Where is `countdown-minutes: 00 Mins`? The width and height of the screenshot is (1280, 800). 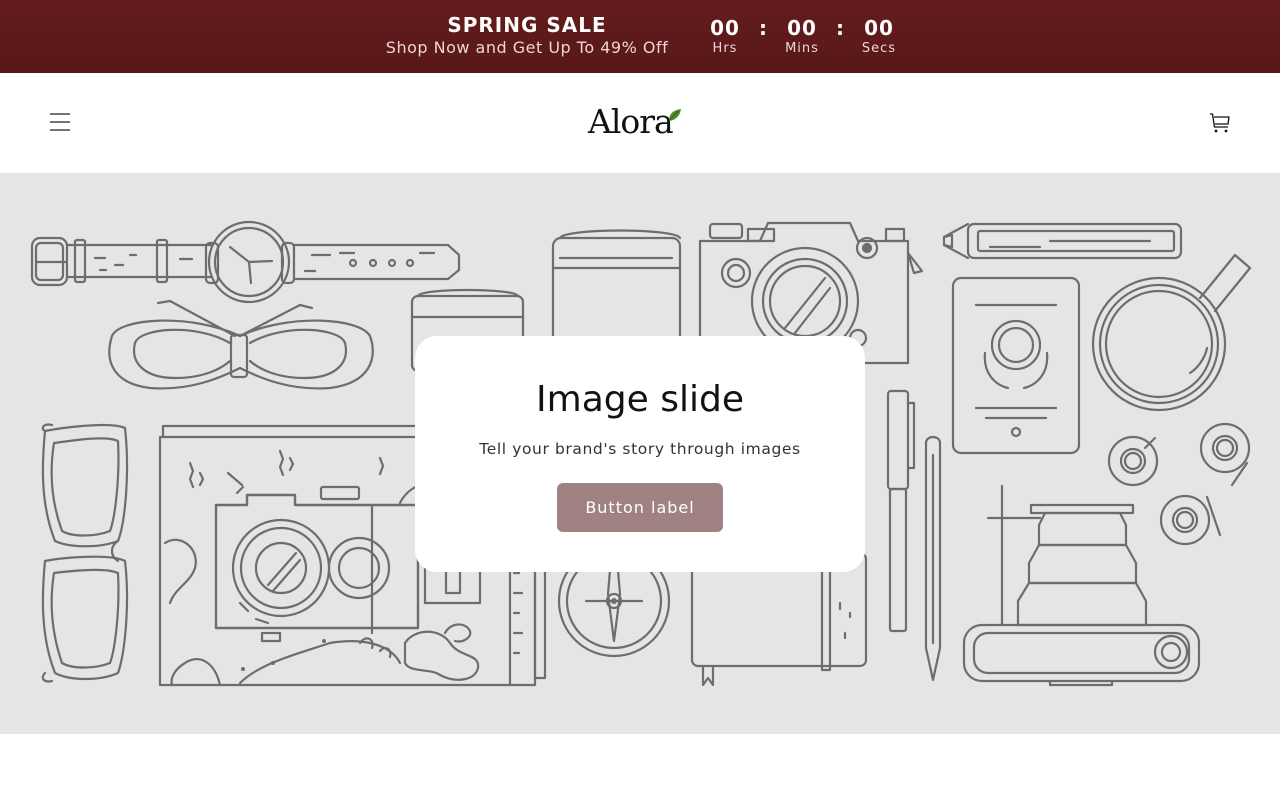
countdown-minutes: 00 Mins is located at coordinates (802, 36).